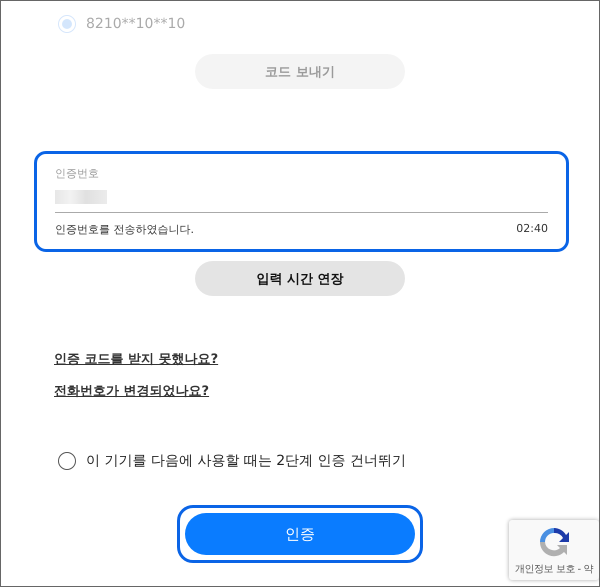 The image size is (600, 587). What do you see at coordinates (132, 391) in the screenshot?
I see `help-link: 전화번호가 변경되었나요?` at bounding box center [132, 391].